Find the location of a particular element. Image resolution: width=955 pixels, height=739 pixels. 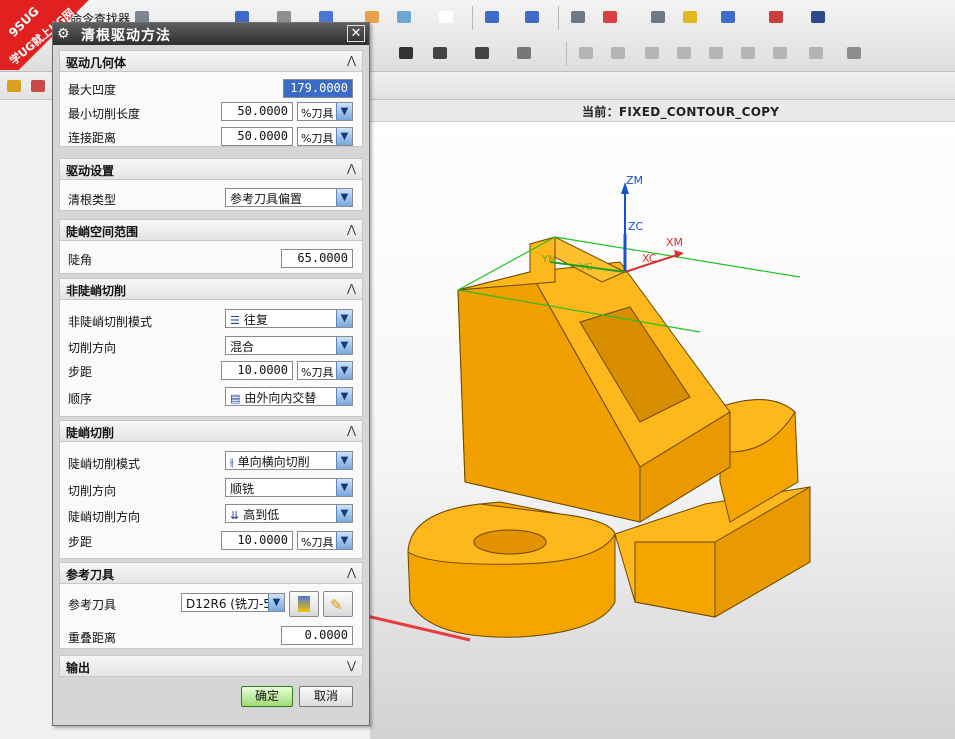

reference-tool-select: D12R6 (铣刀-5 ▼ is located at coordinates (233, 602).